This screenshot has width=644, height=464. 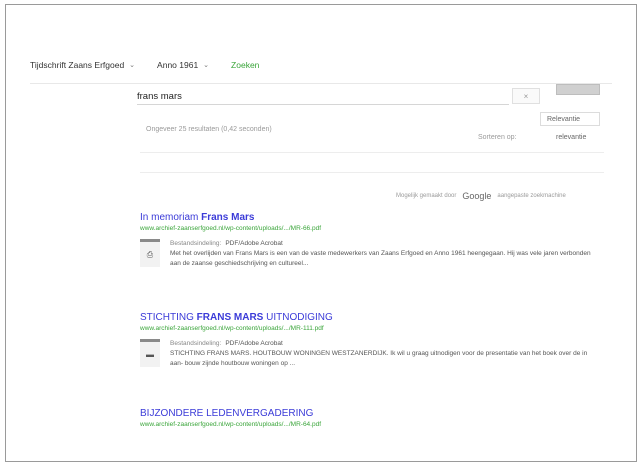 What do you see at coordinates (209, 129) in the screenshot?
I see `result-stats: Ongeveer 25 resultaten (0,42 seconden)` at bounding box center [209, 129].